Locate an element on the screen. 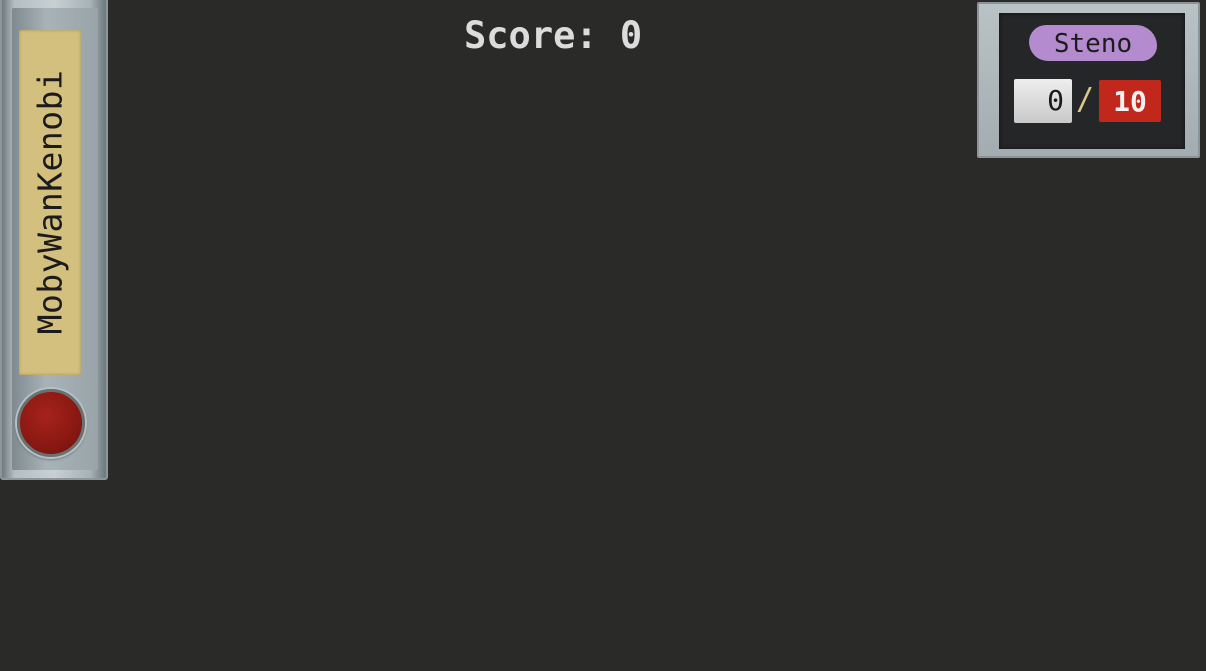 The image size is (1206, 671). mode-badge: Steno is located at coordinates (1093, 43).